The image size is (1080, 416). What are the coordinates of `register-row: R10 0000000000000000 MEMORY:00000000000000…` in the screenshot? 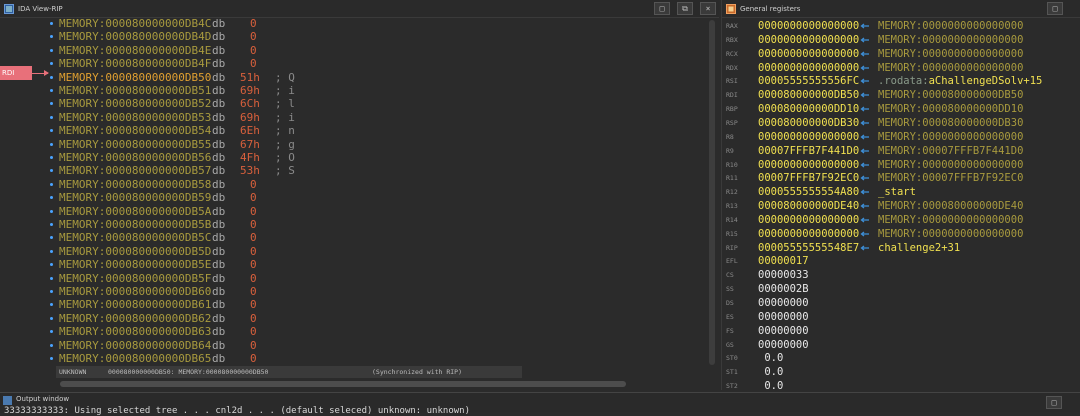 It's located at (897, 165).